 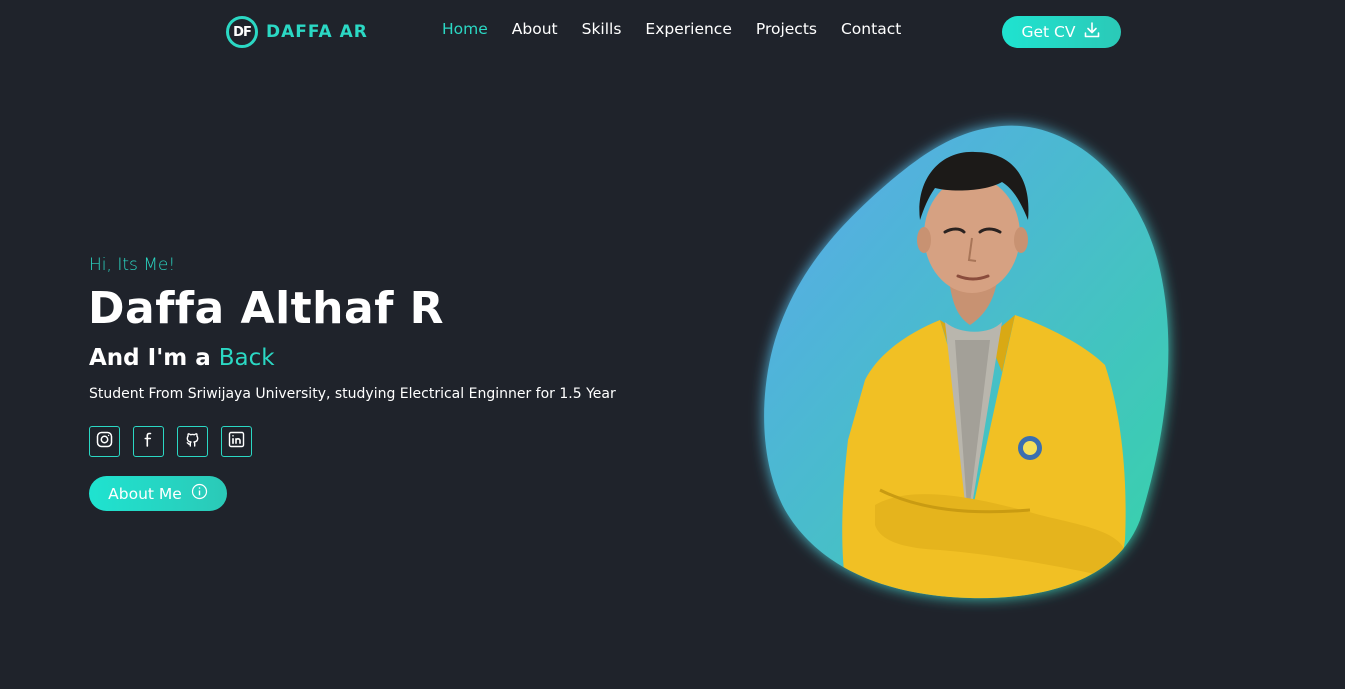 I want to click on github-icon, so click(x=192, y=441).